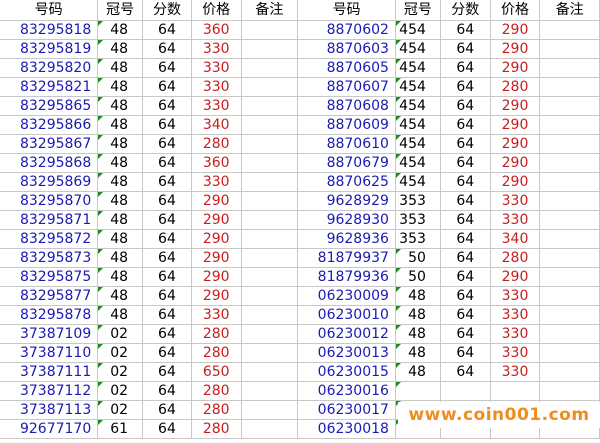 This screenshot has width=600, height=443. What do you see at coordinates (346, 220) in the screenshot?
I see `right-number-cell: 9628930` at bounding box center [346, 220].